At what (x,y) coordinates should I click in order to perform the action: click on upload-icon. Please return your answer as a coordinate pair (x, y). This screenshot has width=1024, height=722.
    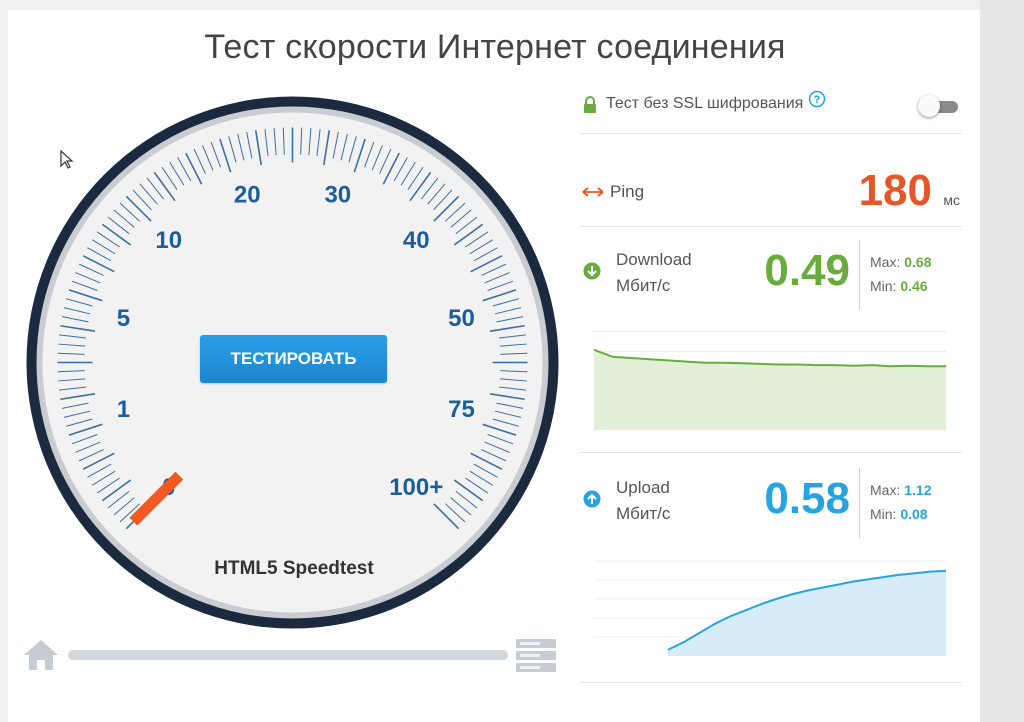
    Looking at the image, I should click on (592, 499).